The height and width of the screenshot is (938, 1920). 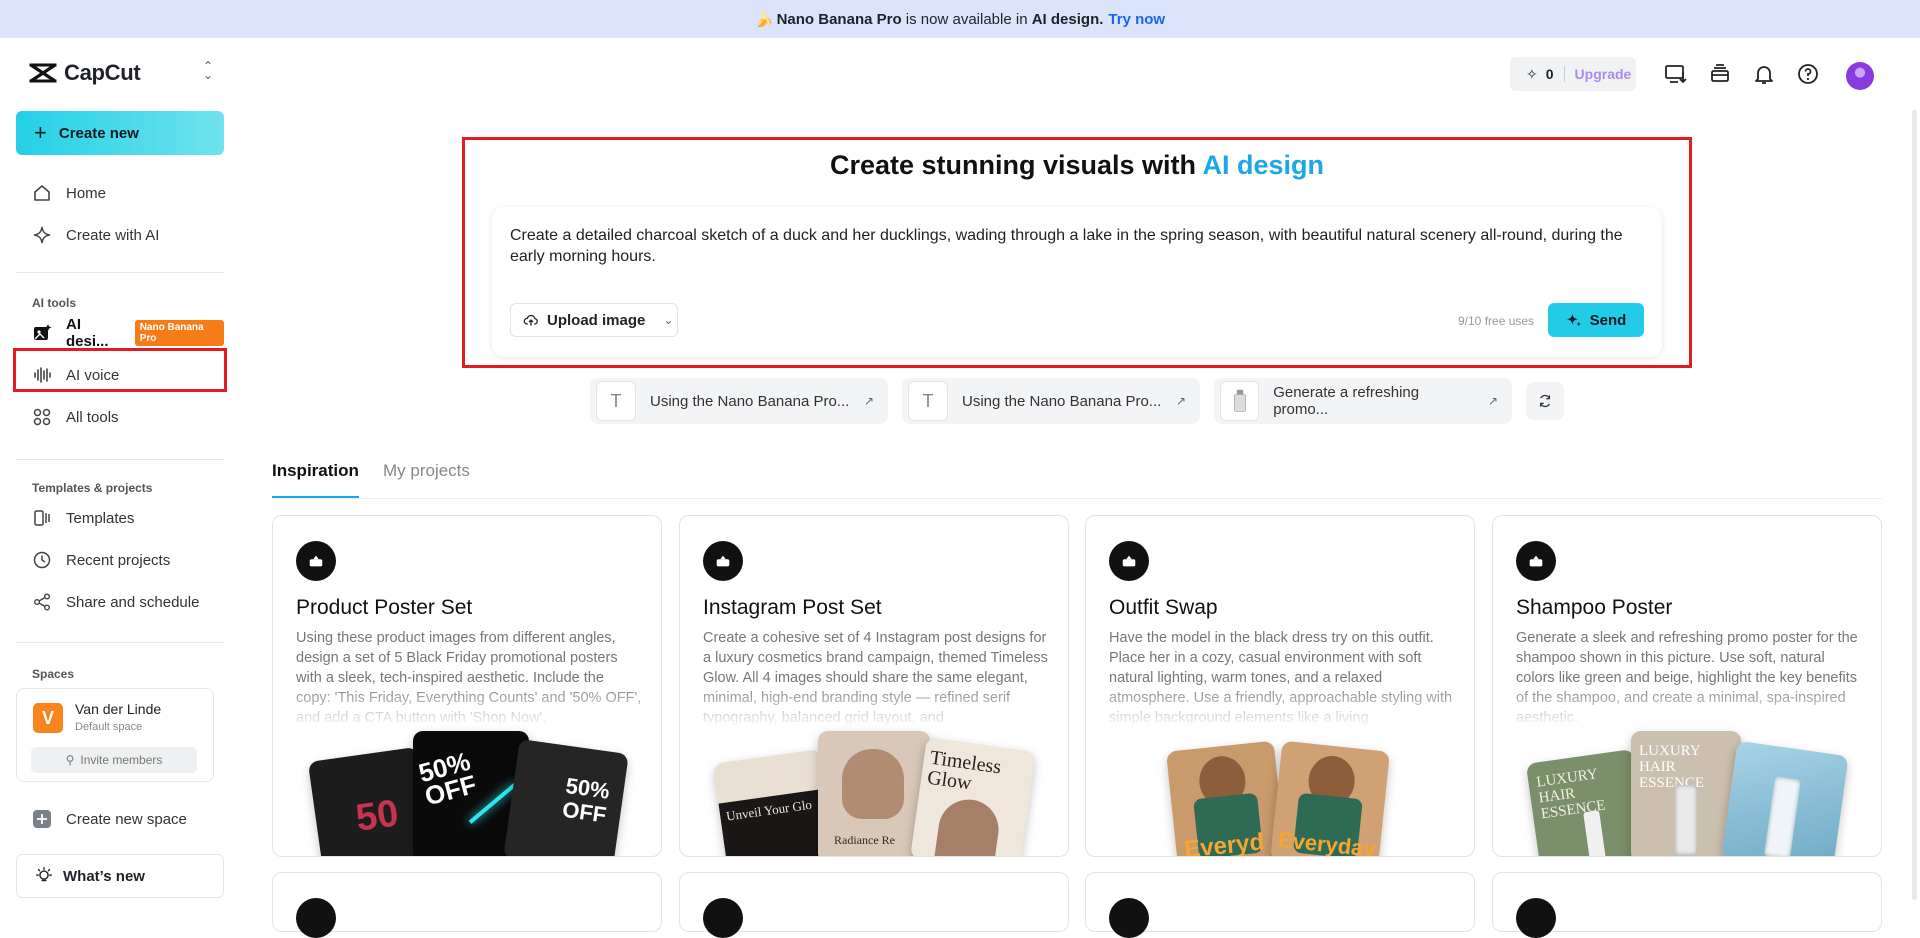 What do you see at coordinates (120, 417) in the screenshot?
I see `sidebar-item-all-tools: All tools` at bounding box center [120, 417].